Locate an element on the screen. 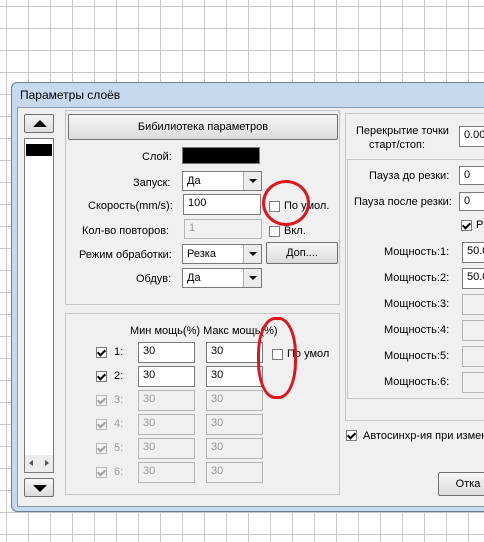 The width and height of the screenshot is (484, 542). layer-list is located at coordinates (39, 305).